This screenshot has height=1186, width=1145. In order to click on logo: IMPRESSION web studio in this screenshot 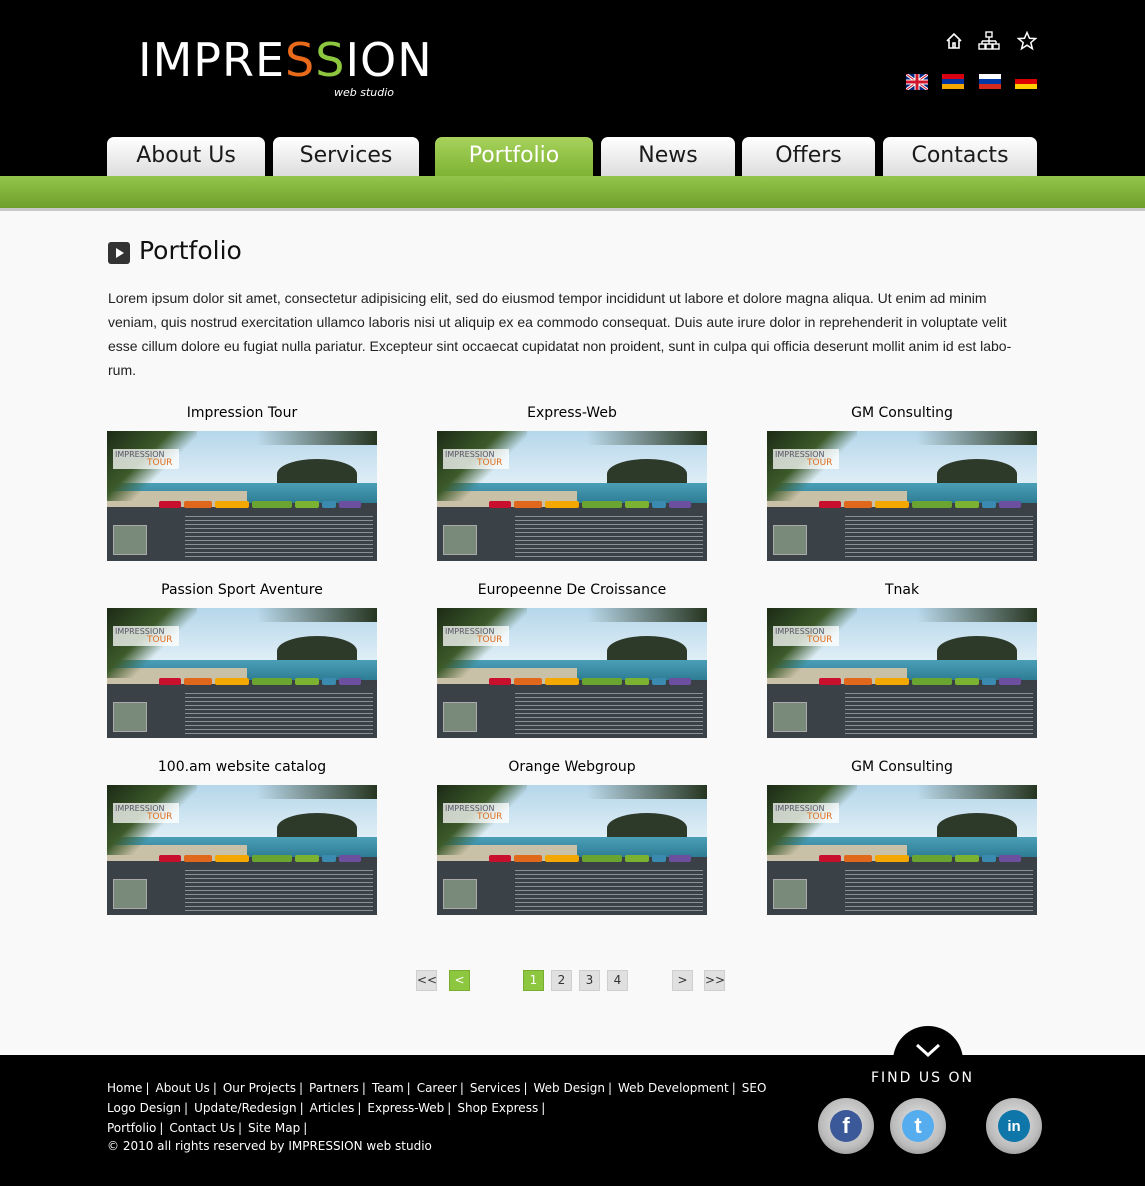, I will do `click(285, 69)`.